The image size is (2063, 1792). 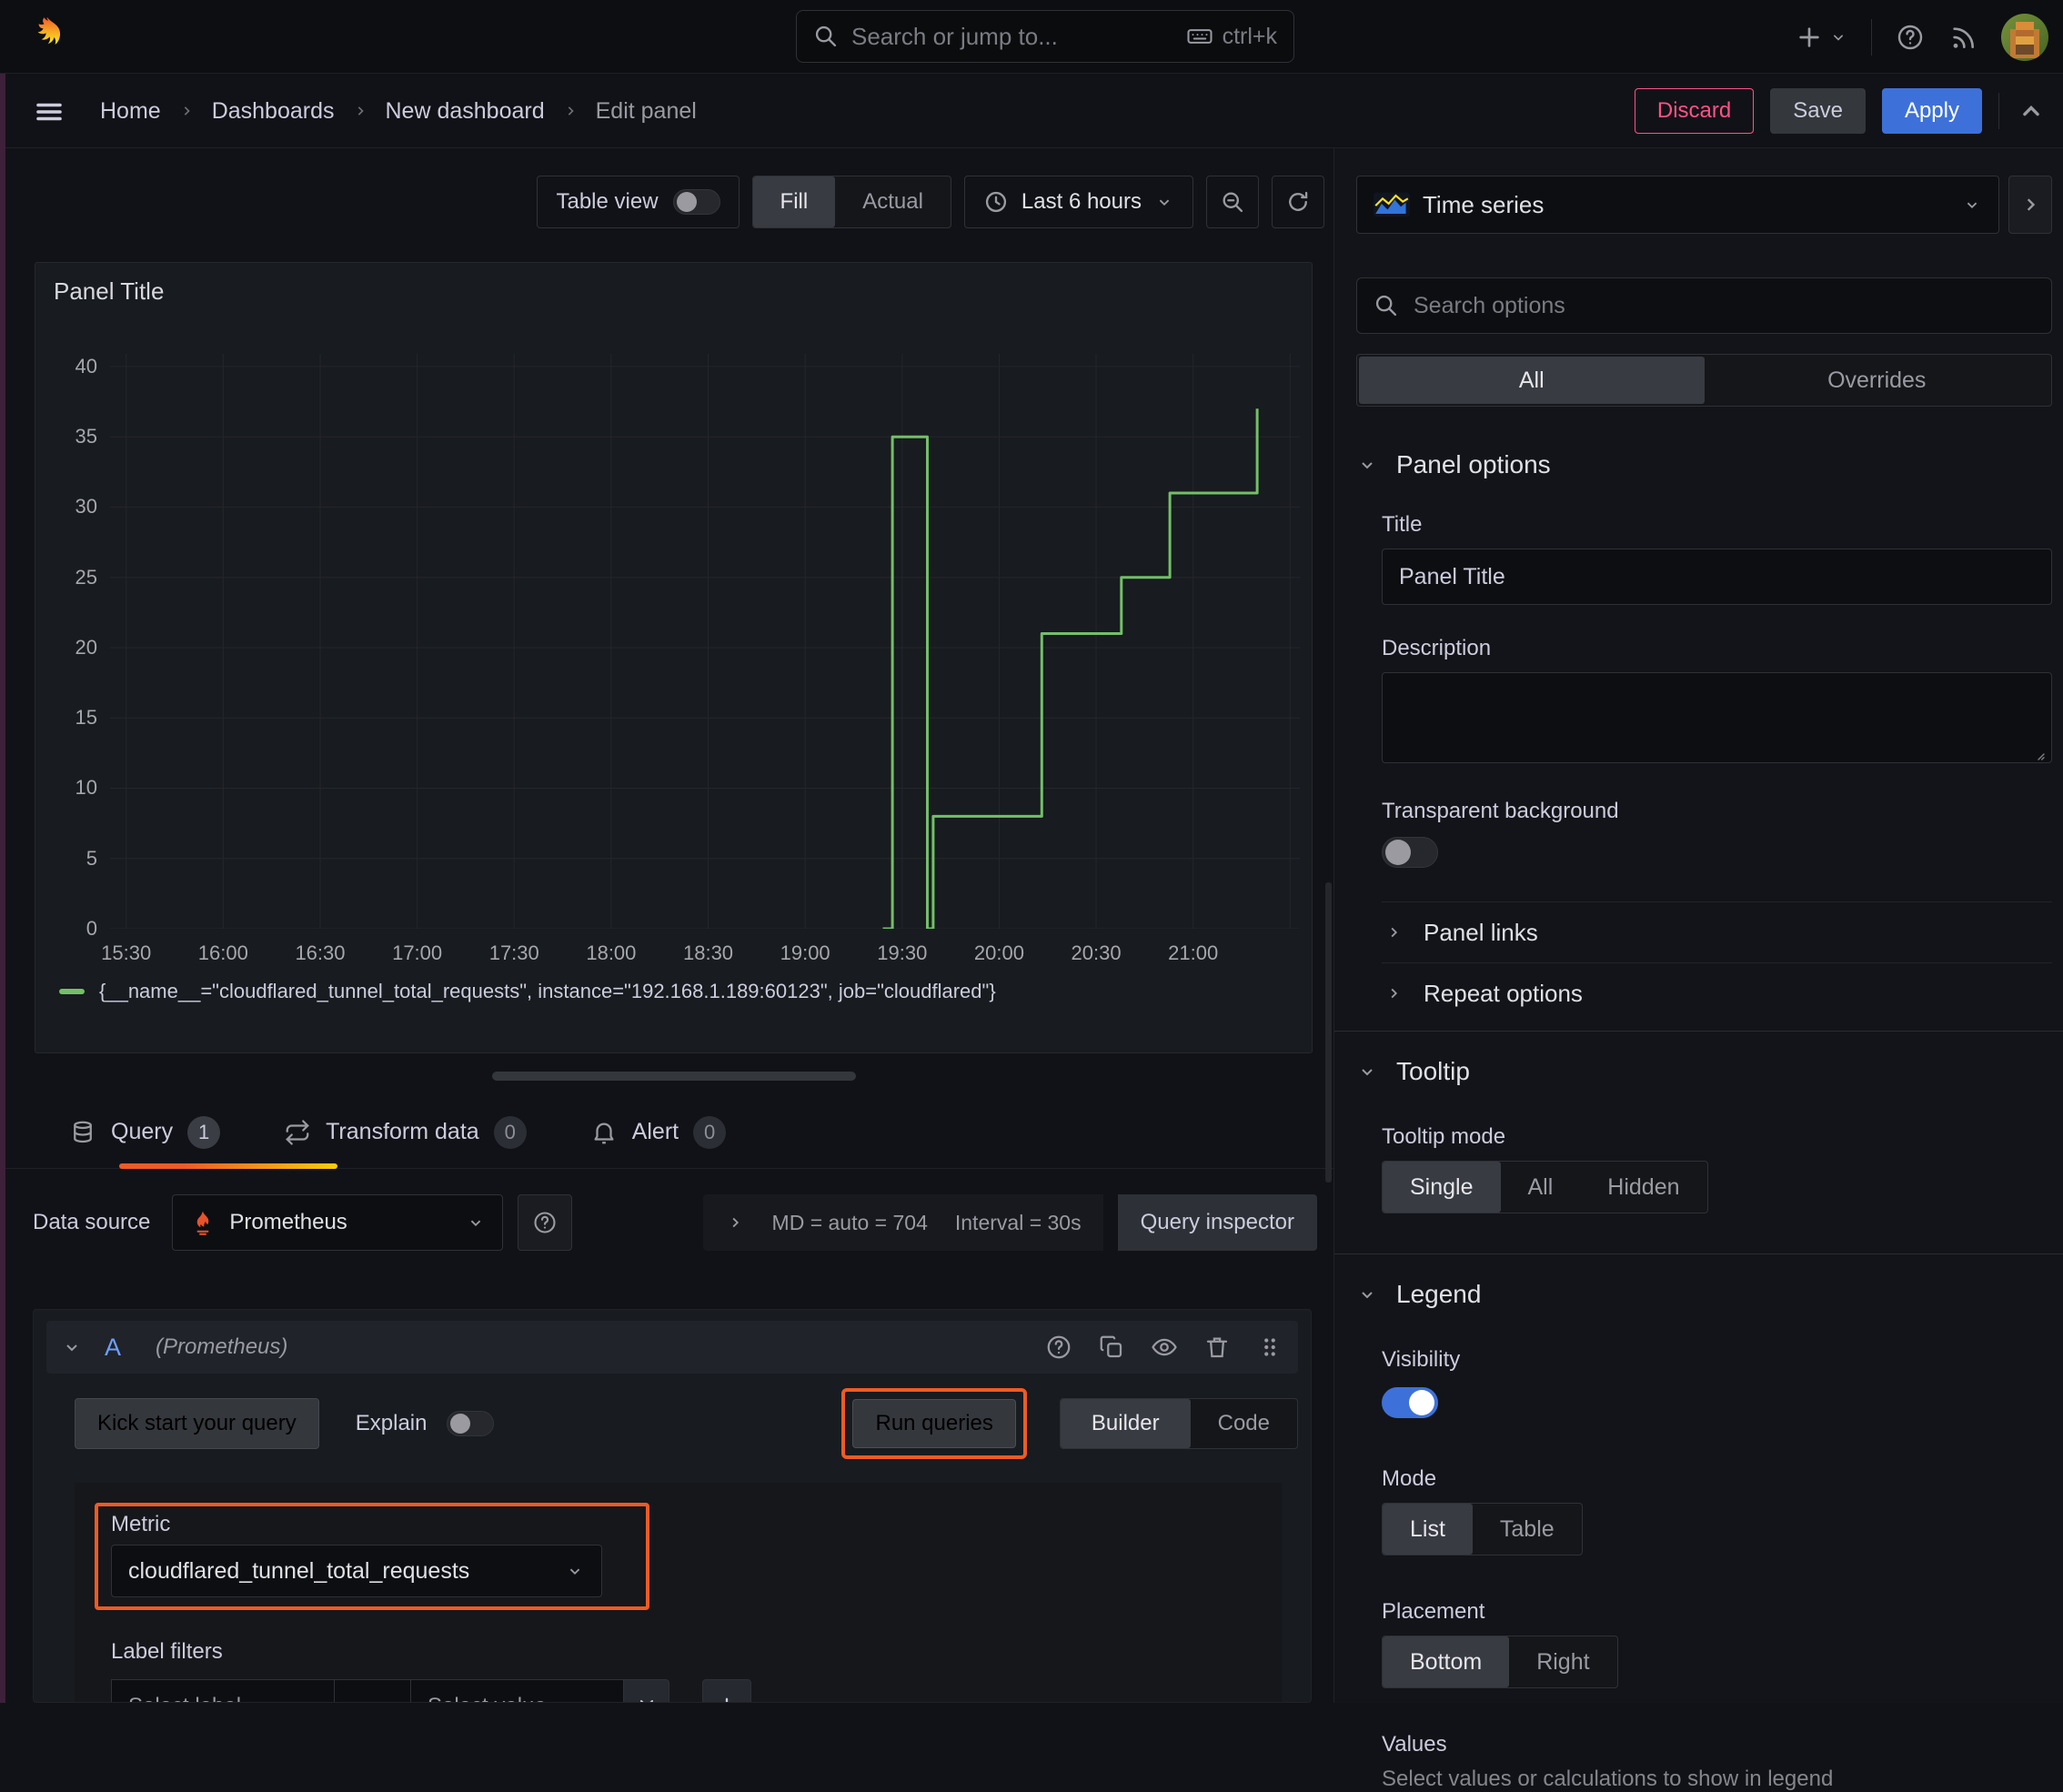 I want to click on zoom-out-button, so click(x=1232, y=202).